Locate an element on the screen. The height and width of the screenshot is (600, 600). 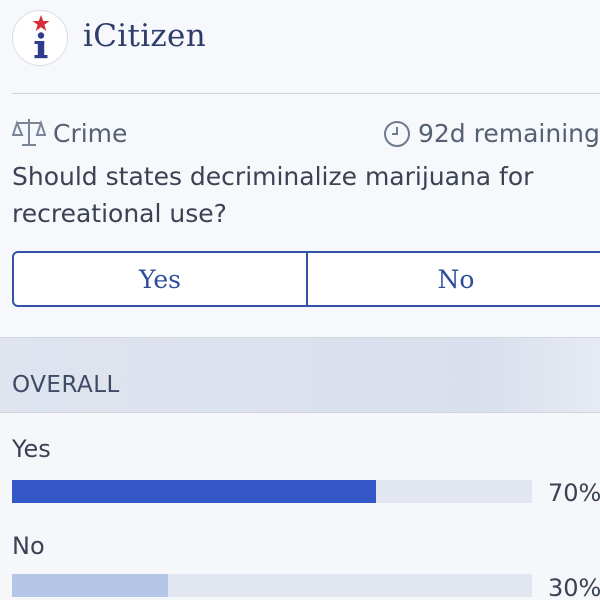
result-yes-bar-fill is located at coordinates (194, 491).